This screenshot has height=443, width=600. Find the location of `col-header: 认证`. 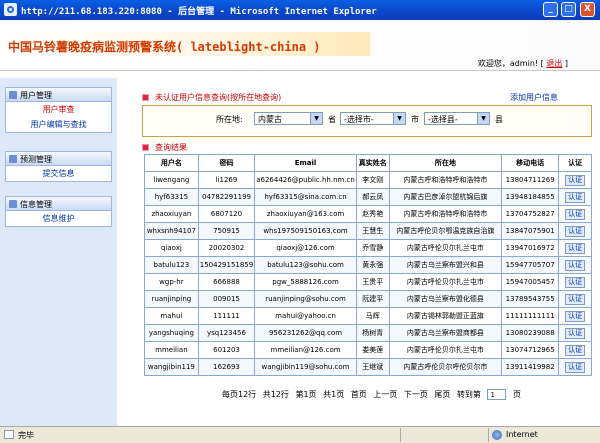

col-header: 认证 is located at coordinates (575, 163).